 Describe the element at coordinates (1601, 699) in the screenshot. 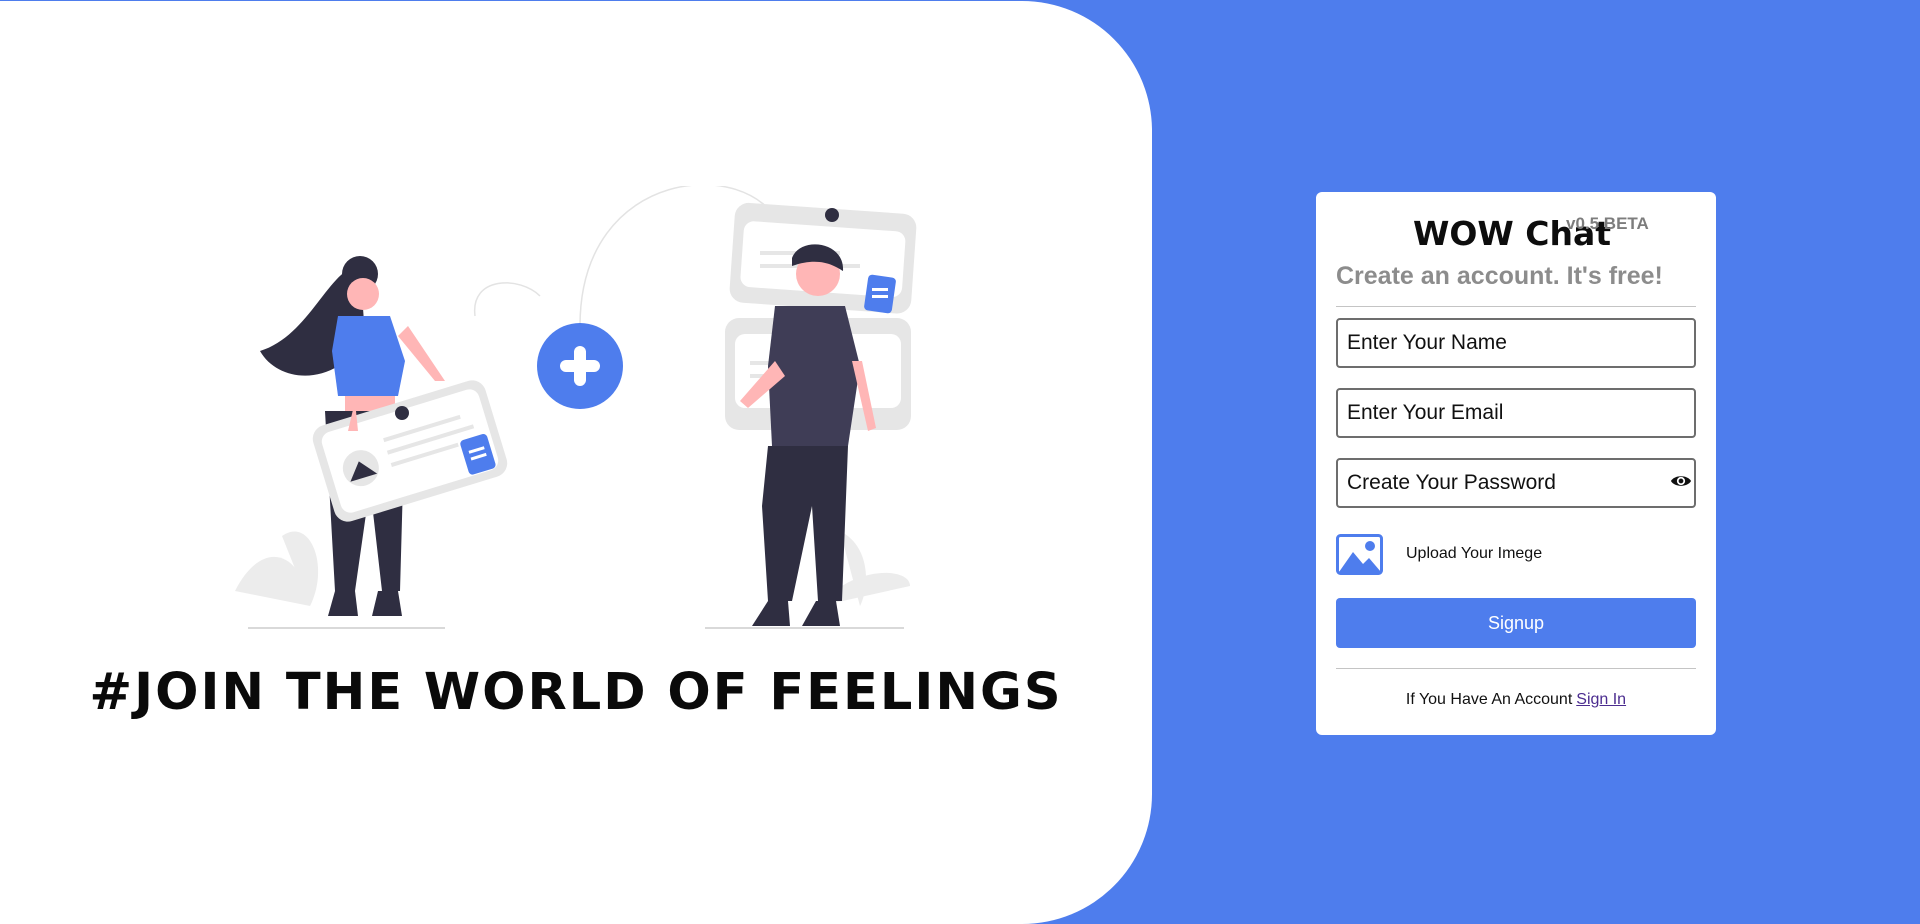

I see `signin-link: Sign In` at that location.